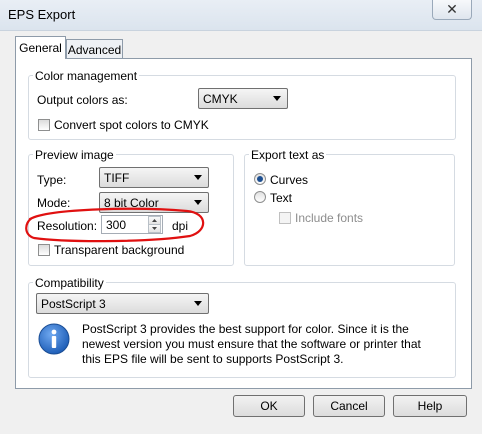  I want to click on type-select: TIFF, so click(154, 177).